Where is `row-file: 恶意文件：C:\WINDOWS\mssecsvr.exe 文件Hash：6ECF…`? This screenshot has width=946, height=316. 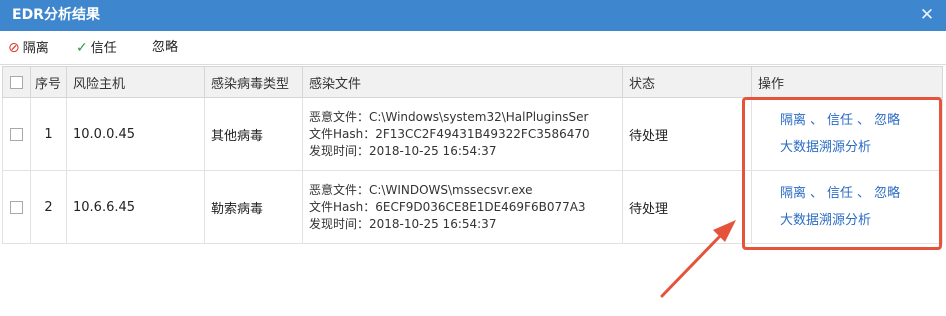
row-file: 恶意文件：C:\WINDOWS\mssecsvr.exe 文件Hash：6ECF… is located at coordinates (462, 207).